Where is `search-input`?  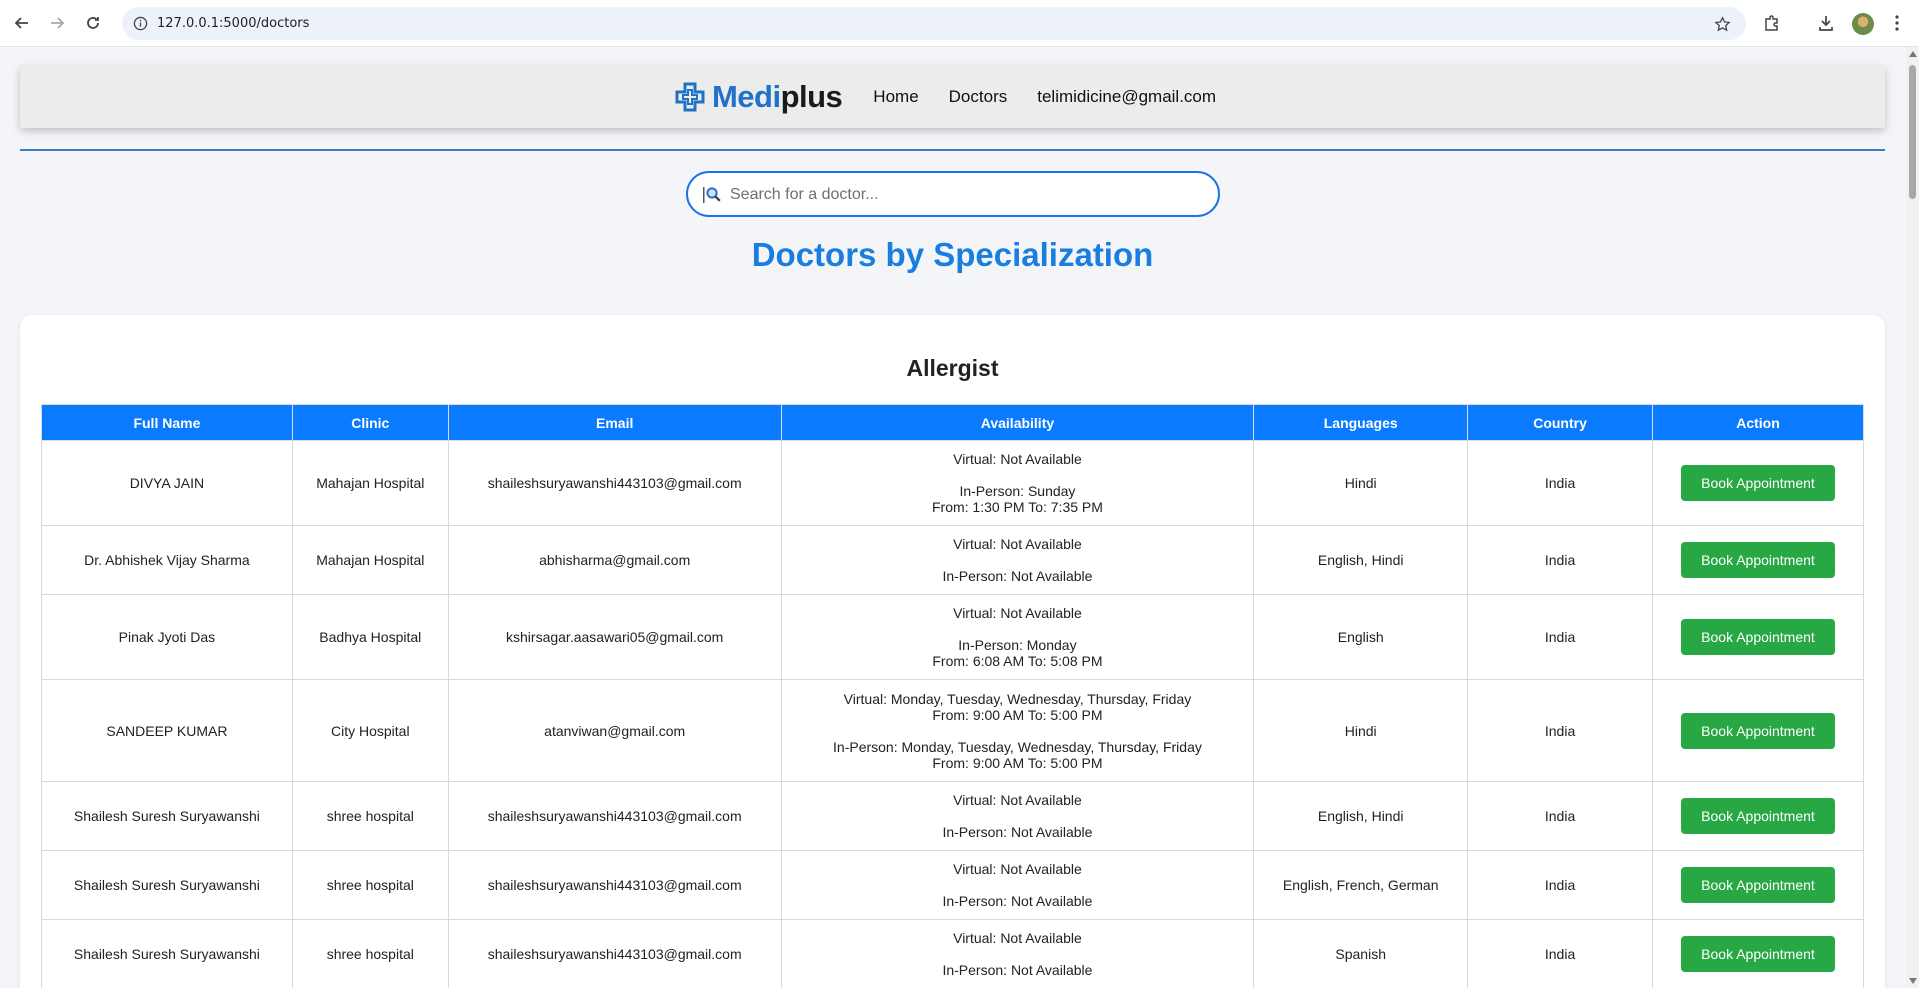
search-input is located at coordinates (965, 195).